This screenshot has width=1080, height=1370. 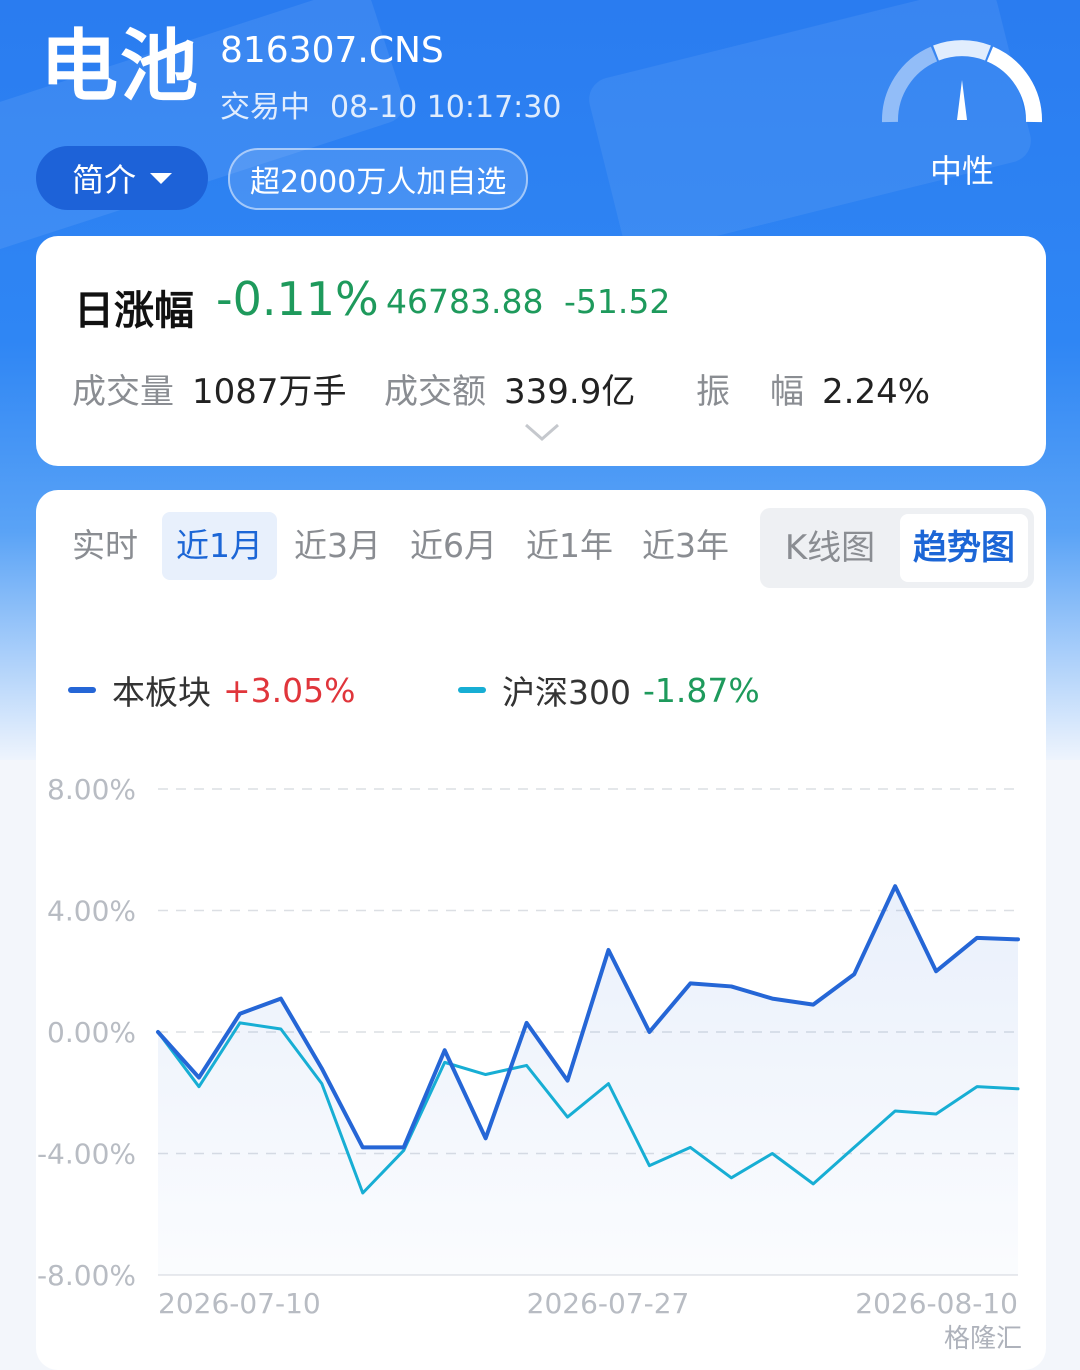 I want to click on daily-change-percent: -0.11%, so click(x=297, y=299).